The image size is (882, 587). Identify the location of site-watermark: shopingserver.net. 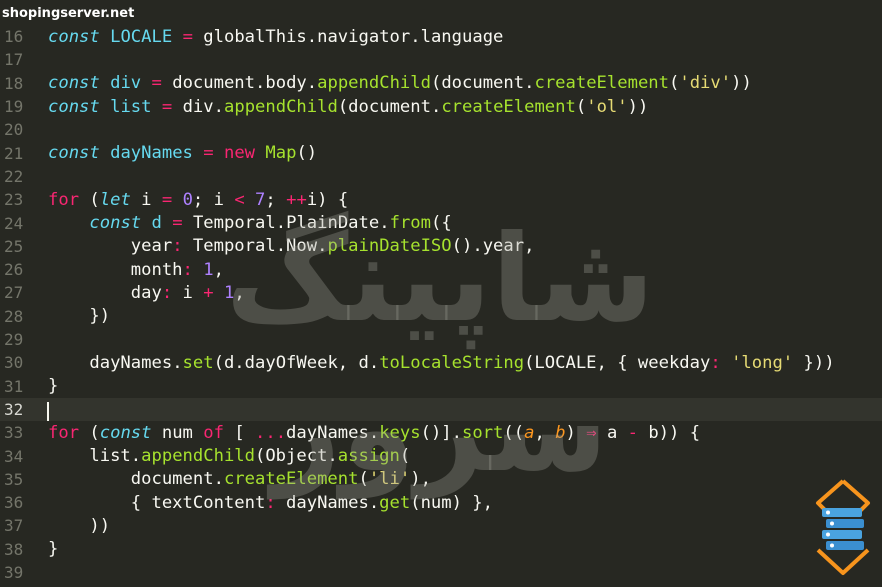
(68, 13).